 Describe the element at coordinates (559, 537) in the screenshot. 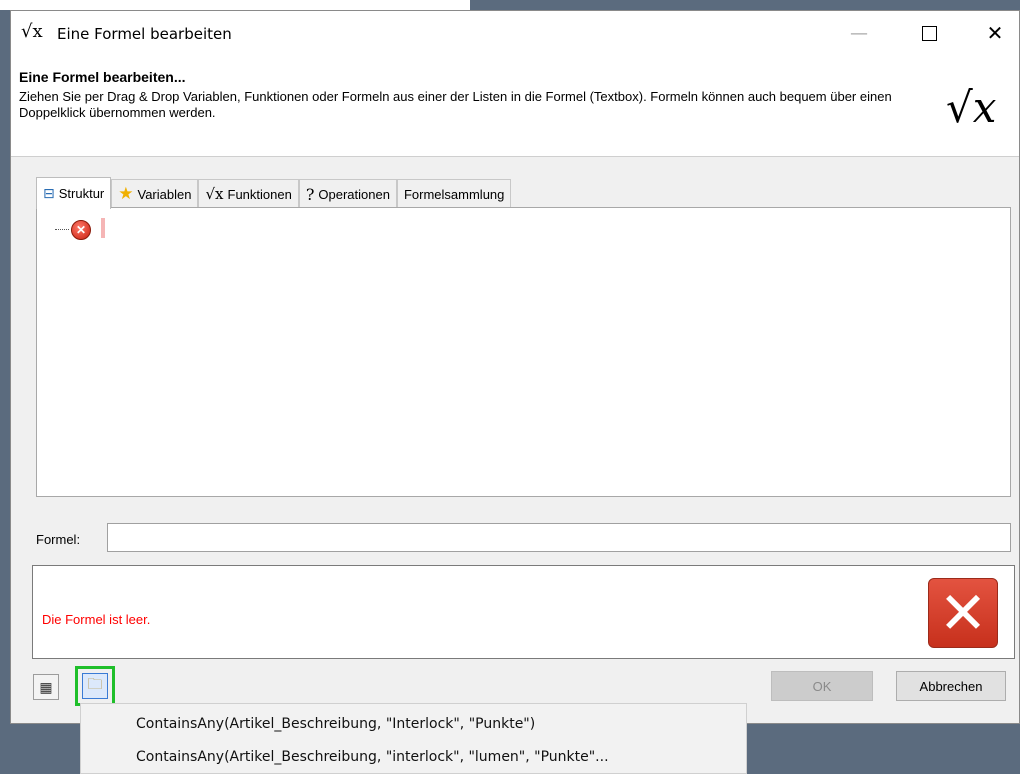

I see `formula-input` at that location.